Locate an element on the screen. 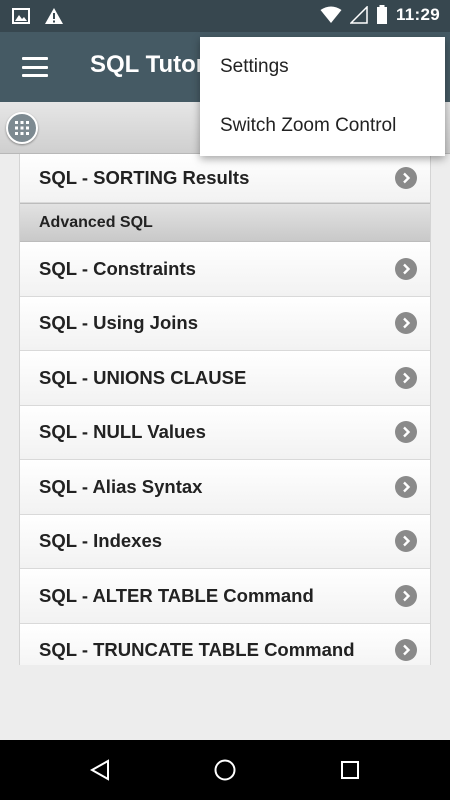  list-item-label: SQL - SORTING Results is located at coordinates (144, 177).